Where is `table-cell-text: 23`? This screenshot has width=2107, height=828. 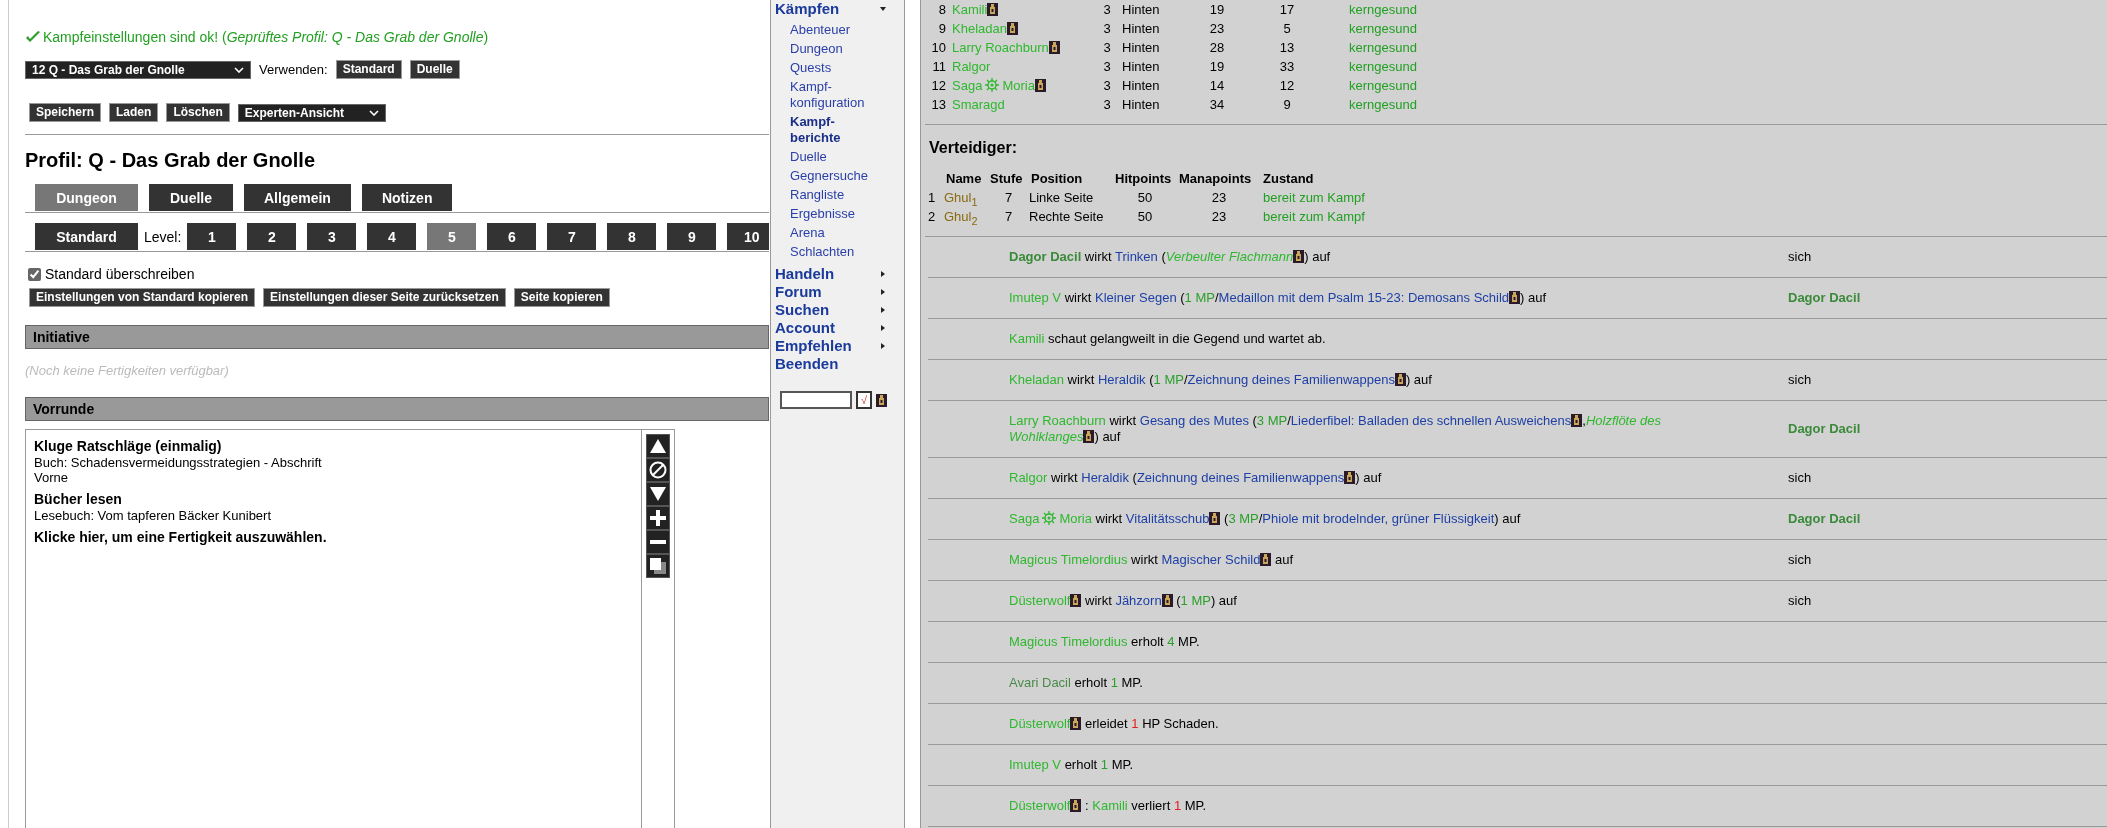
table-cell-text: 23 is located at coordinates (1219, 198).